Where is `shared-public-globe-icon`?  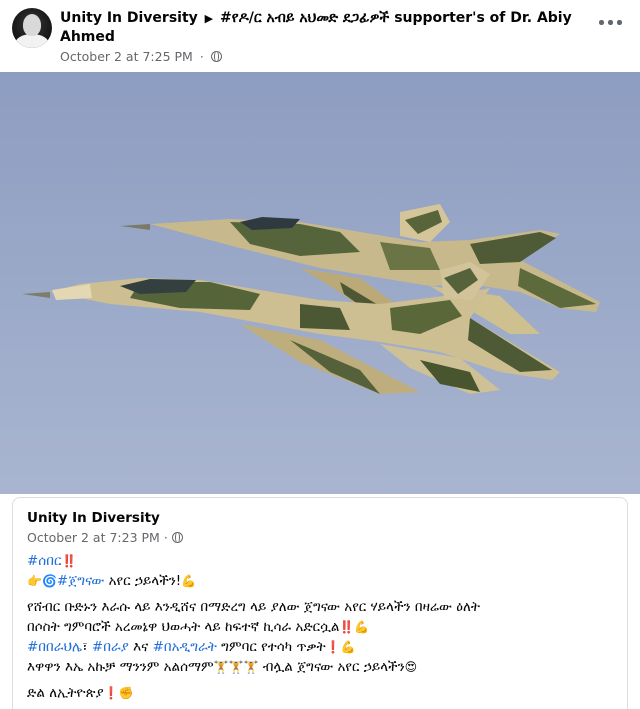
shared-public-globe-icon is located at coordinates (177, 537).